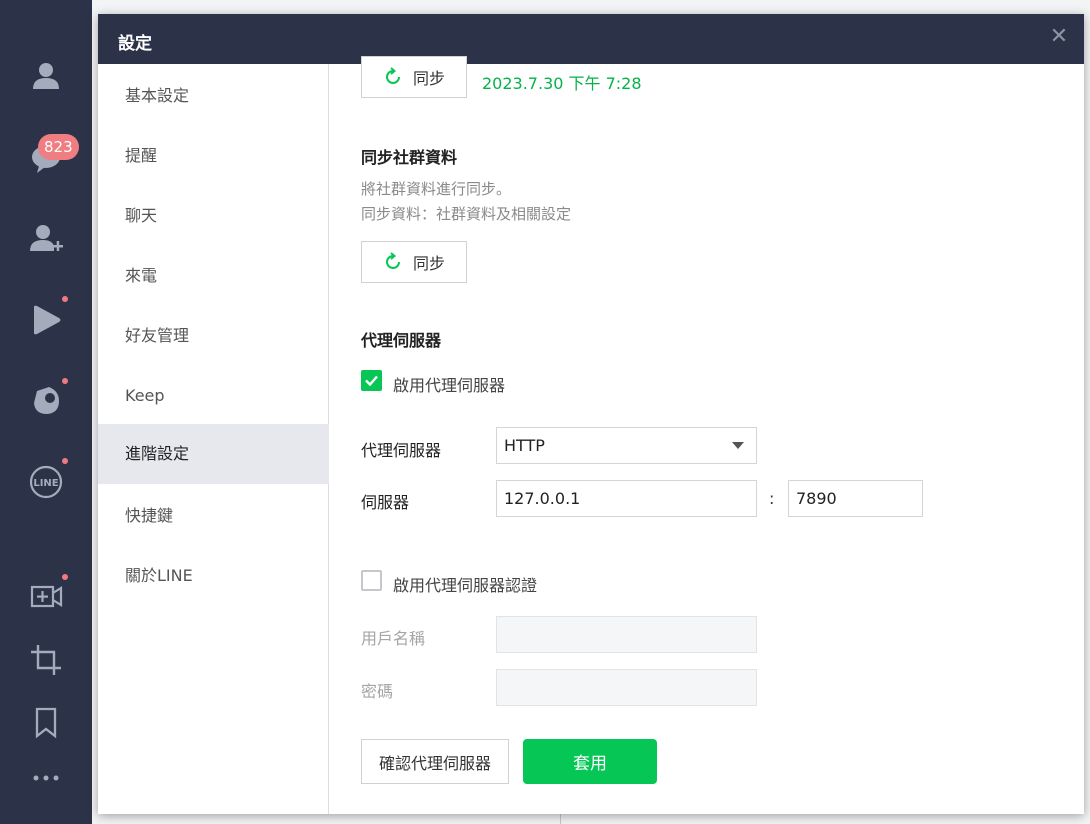 This screenshot has width=1090, height=824. What do you see at coordinates (213, 156) in the screenshot?
I see `nav-item-notifications: 提醒` at bounding box center [213, 156].